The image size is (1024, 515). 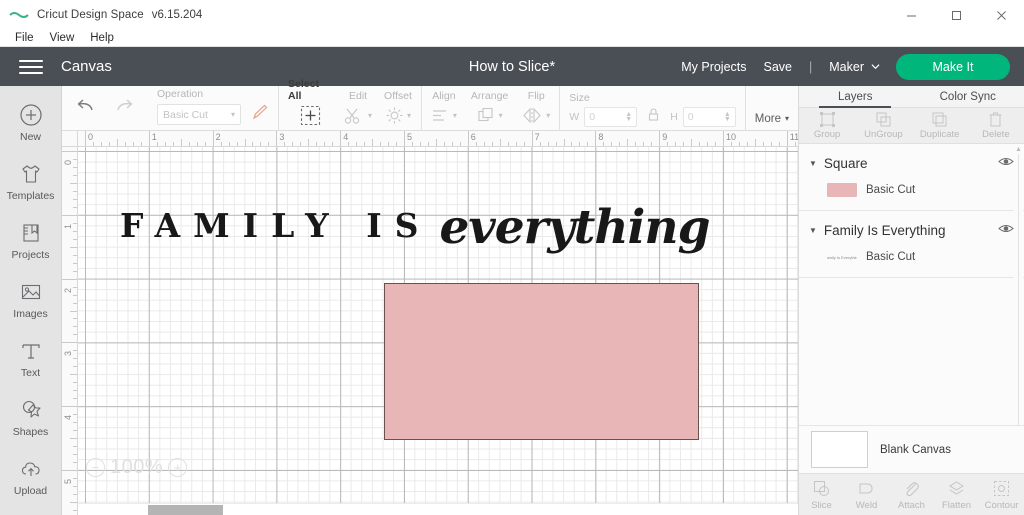 I want to click on chevron-down-icon: ▾, so click(x=232, y=114).